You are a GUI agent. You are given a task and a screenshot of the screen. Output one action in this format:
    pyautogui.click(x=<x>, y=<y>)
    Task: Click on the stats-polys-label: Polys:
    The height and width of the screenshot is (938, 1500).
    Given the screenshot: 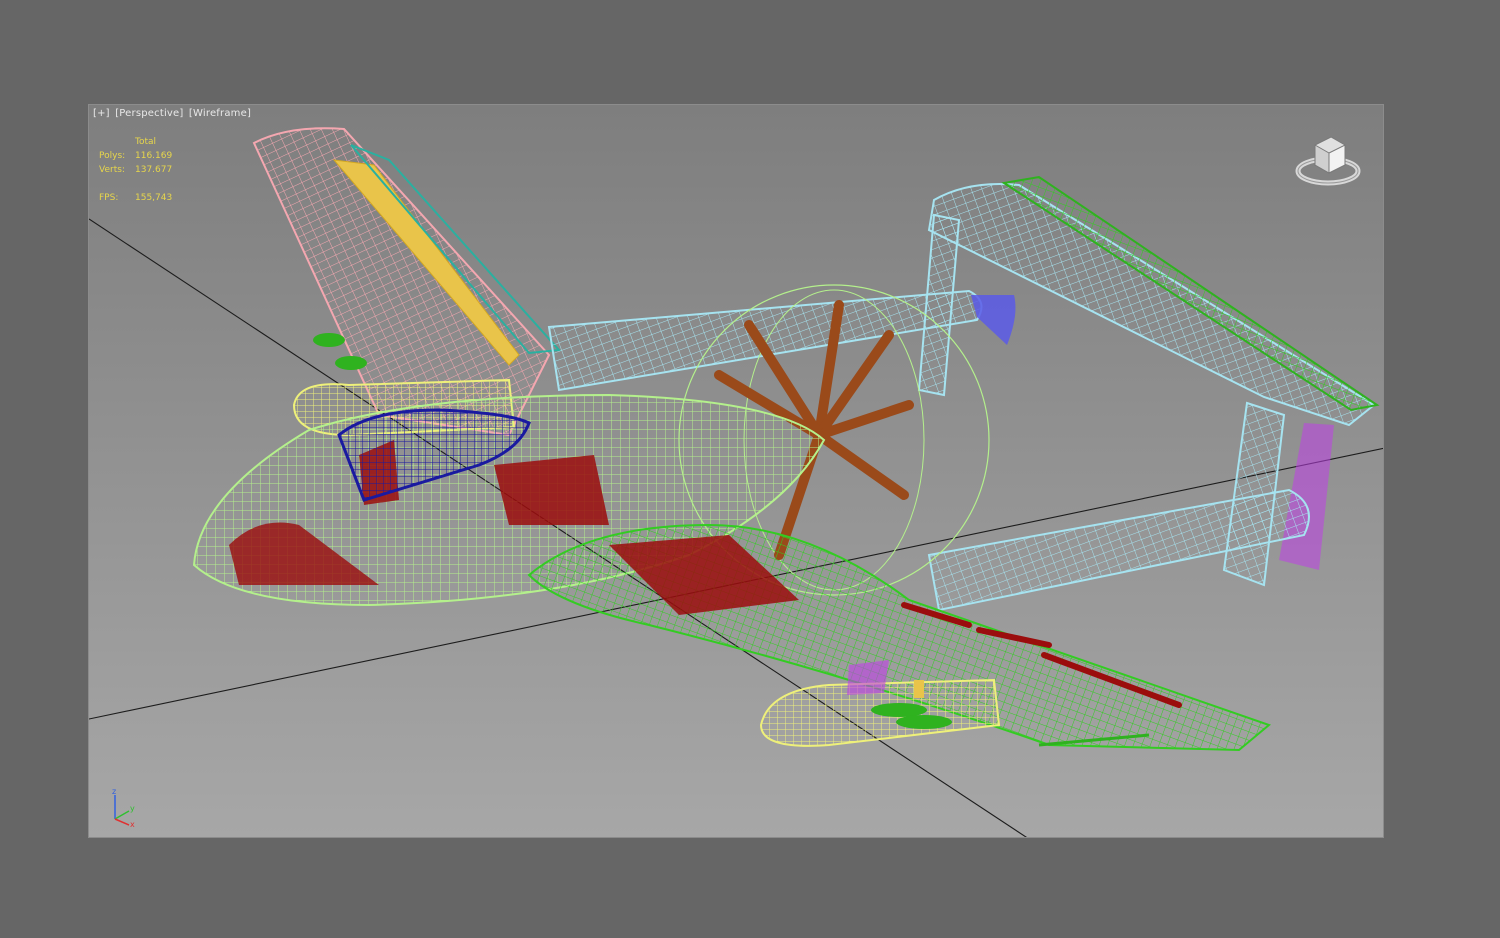 What is the action you would take?
    pyautogui.click(x=112, y=156)
    